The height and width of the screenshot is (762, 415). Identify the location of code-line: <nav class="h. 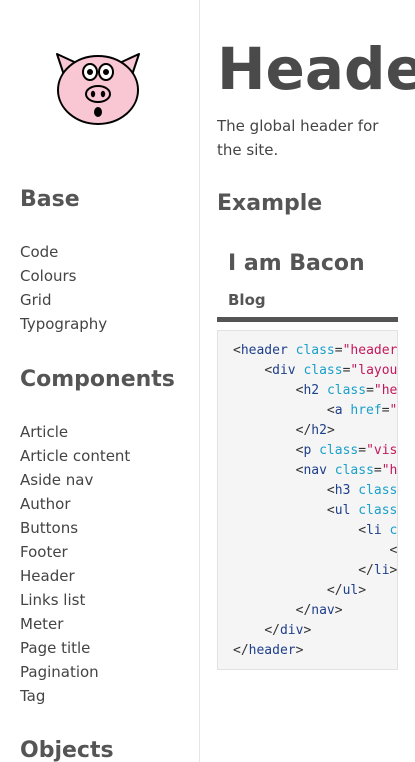
(346, 470).